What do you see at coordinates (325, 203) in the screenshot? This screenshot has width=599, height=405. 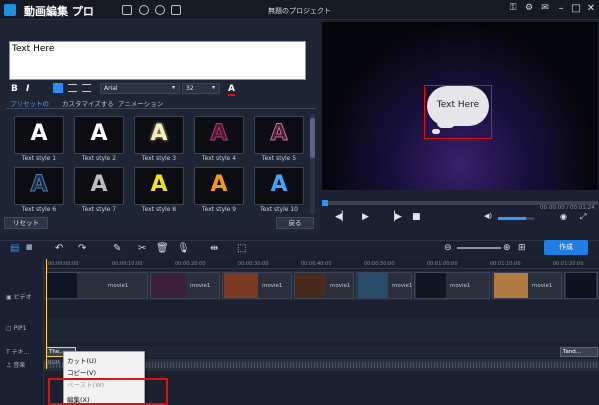 I see `seek-handle` at bounding box center [325, 203].